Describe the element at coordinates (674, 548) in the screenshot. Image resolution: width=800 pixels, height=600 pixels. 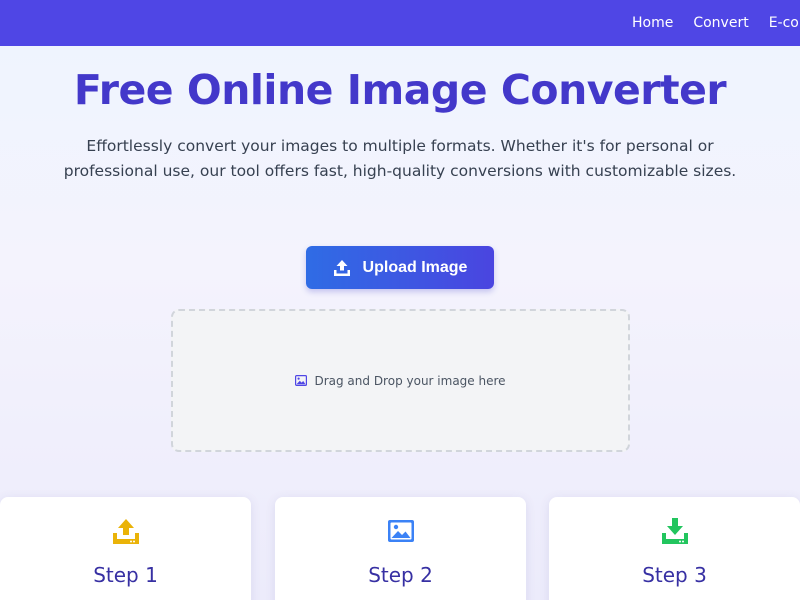
I see `step-card-3: Step 3` at that location.